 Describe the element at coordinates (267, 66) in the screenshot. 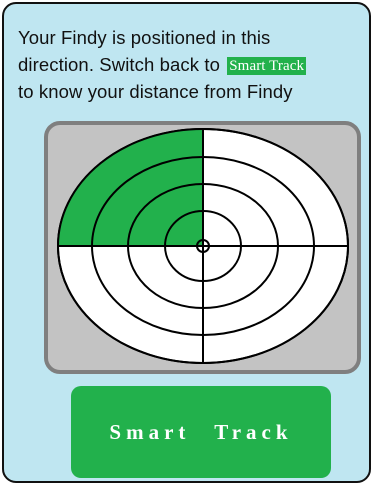

I see `smart-track-inline-tag: Smart Track` at that location.